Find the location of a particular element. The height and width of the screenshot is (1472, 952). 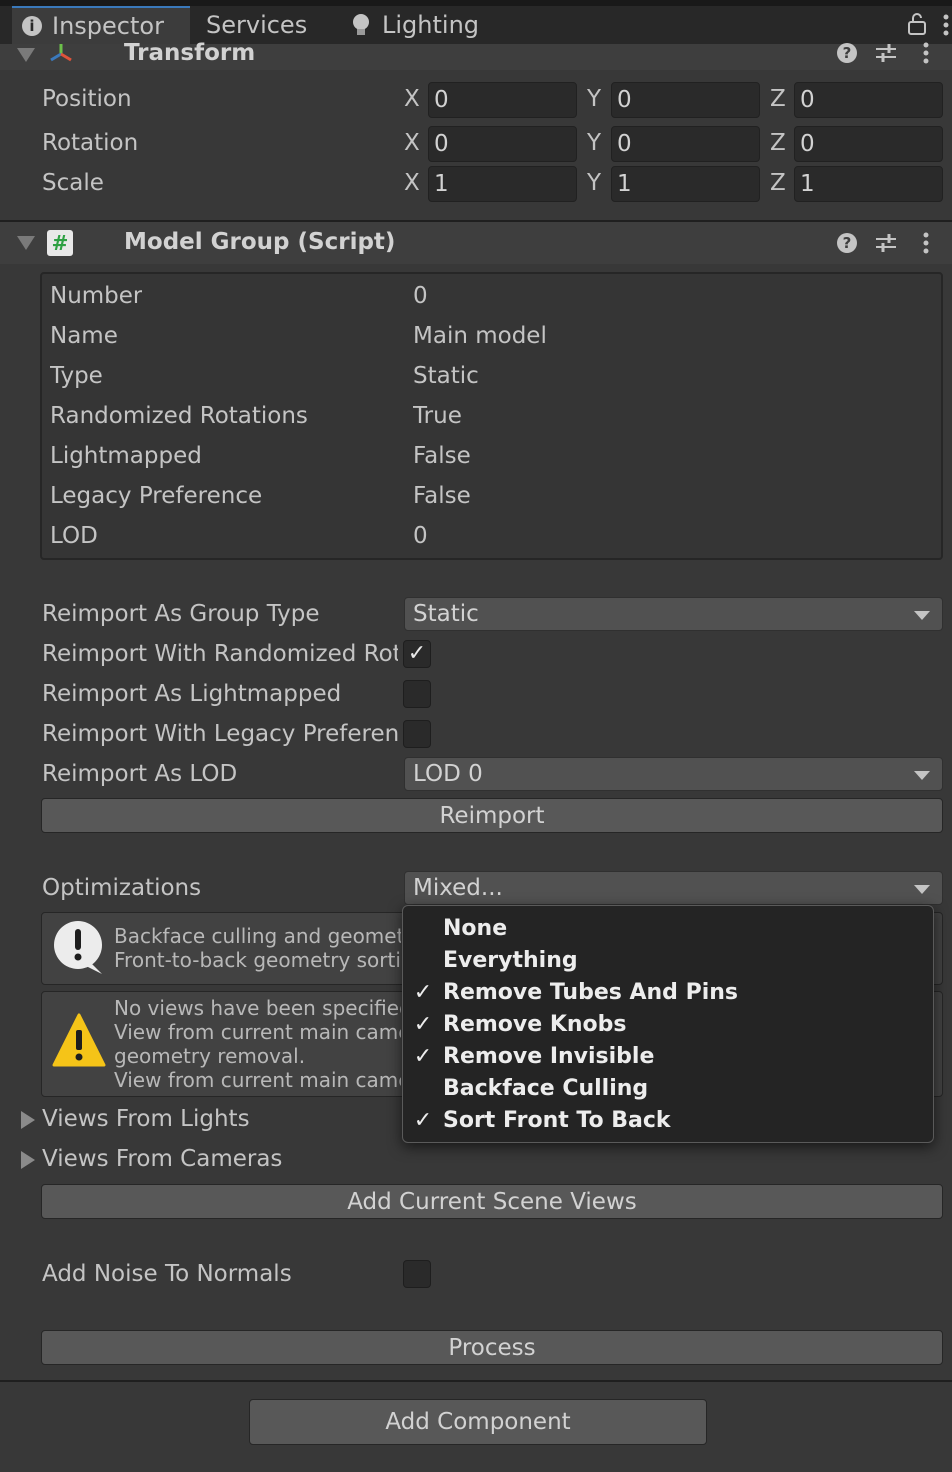

views-from-cameras-foldout: Views From Cameras is located at coordinates (162, 1159).